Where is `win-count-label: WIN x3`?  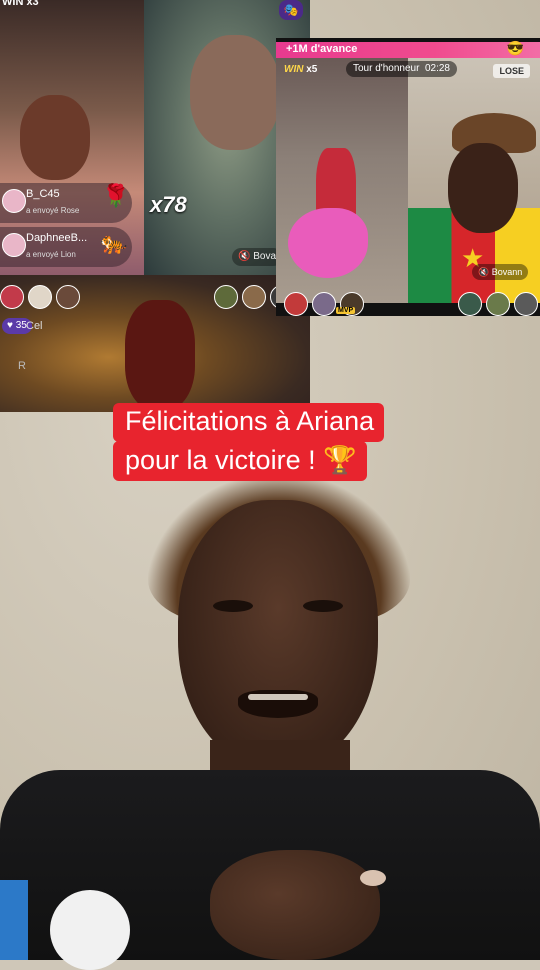 win-count-label: WIN x3 is located at coordinates (20, 4).